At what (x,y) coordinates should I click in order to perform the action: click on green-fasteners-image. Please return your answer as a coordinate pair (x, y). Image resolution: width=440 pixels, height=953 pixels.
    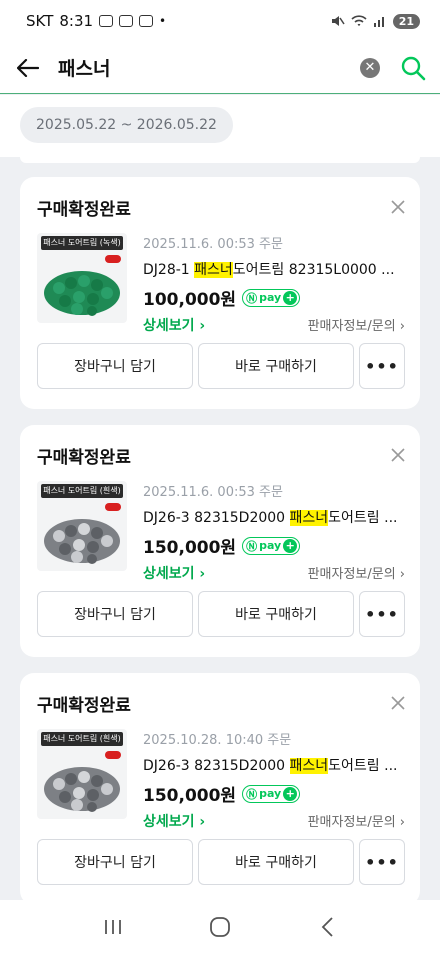
    Looking at the image, I should click on (82, 293).